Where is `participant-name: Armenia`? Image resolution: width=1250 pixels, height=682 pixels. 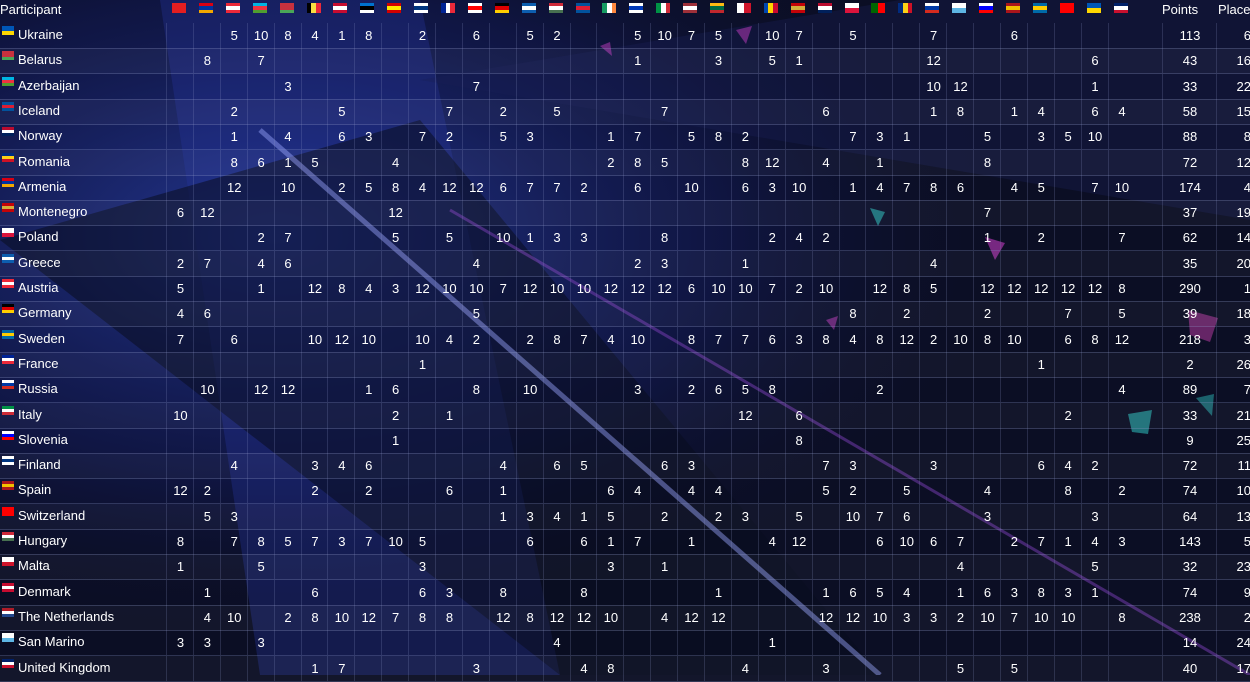
participant-name: Armenia is located at coordinates (42, 186).